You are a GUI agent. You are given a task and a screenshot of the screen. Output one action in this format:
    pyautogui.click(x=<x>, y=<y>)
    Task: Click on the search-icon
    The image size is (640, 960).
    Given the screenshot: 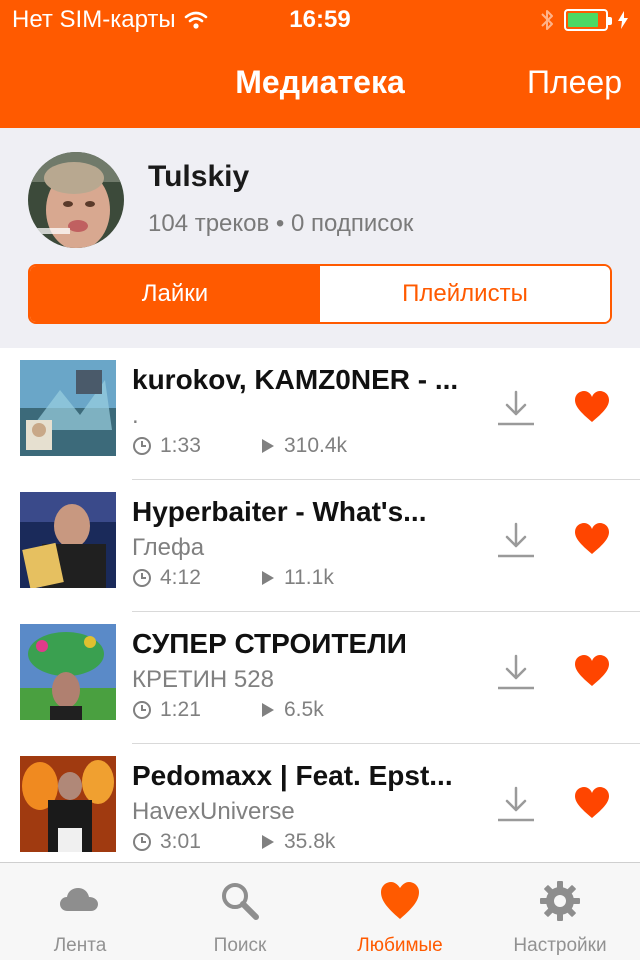 What is the action you would take?
    pyautogui.click(x=240, y=901)
    